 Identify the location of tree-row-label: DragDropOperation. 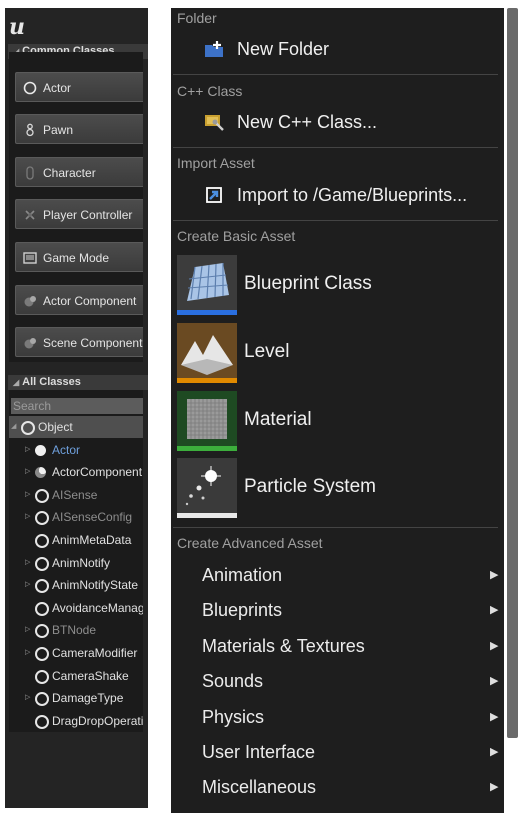
(97, 720).